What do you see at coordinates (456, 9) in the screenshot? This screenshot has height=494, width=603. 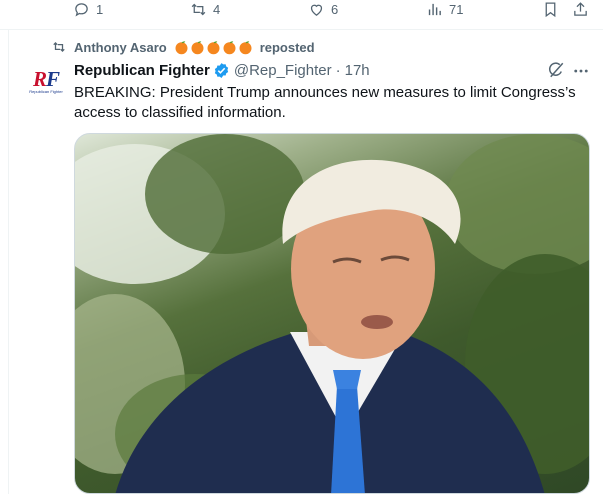 I see `views-count: 71` at bounding box center [456, 9].